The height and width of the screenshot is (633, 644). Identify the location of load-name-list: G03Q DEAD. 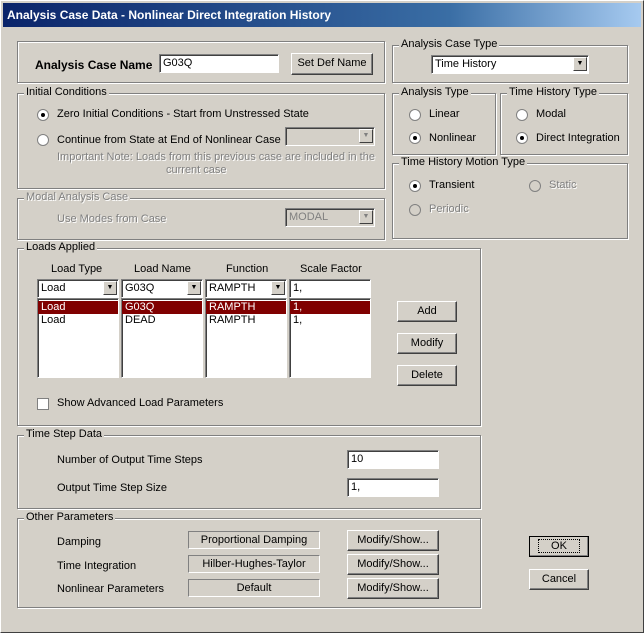
(162, 338).